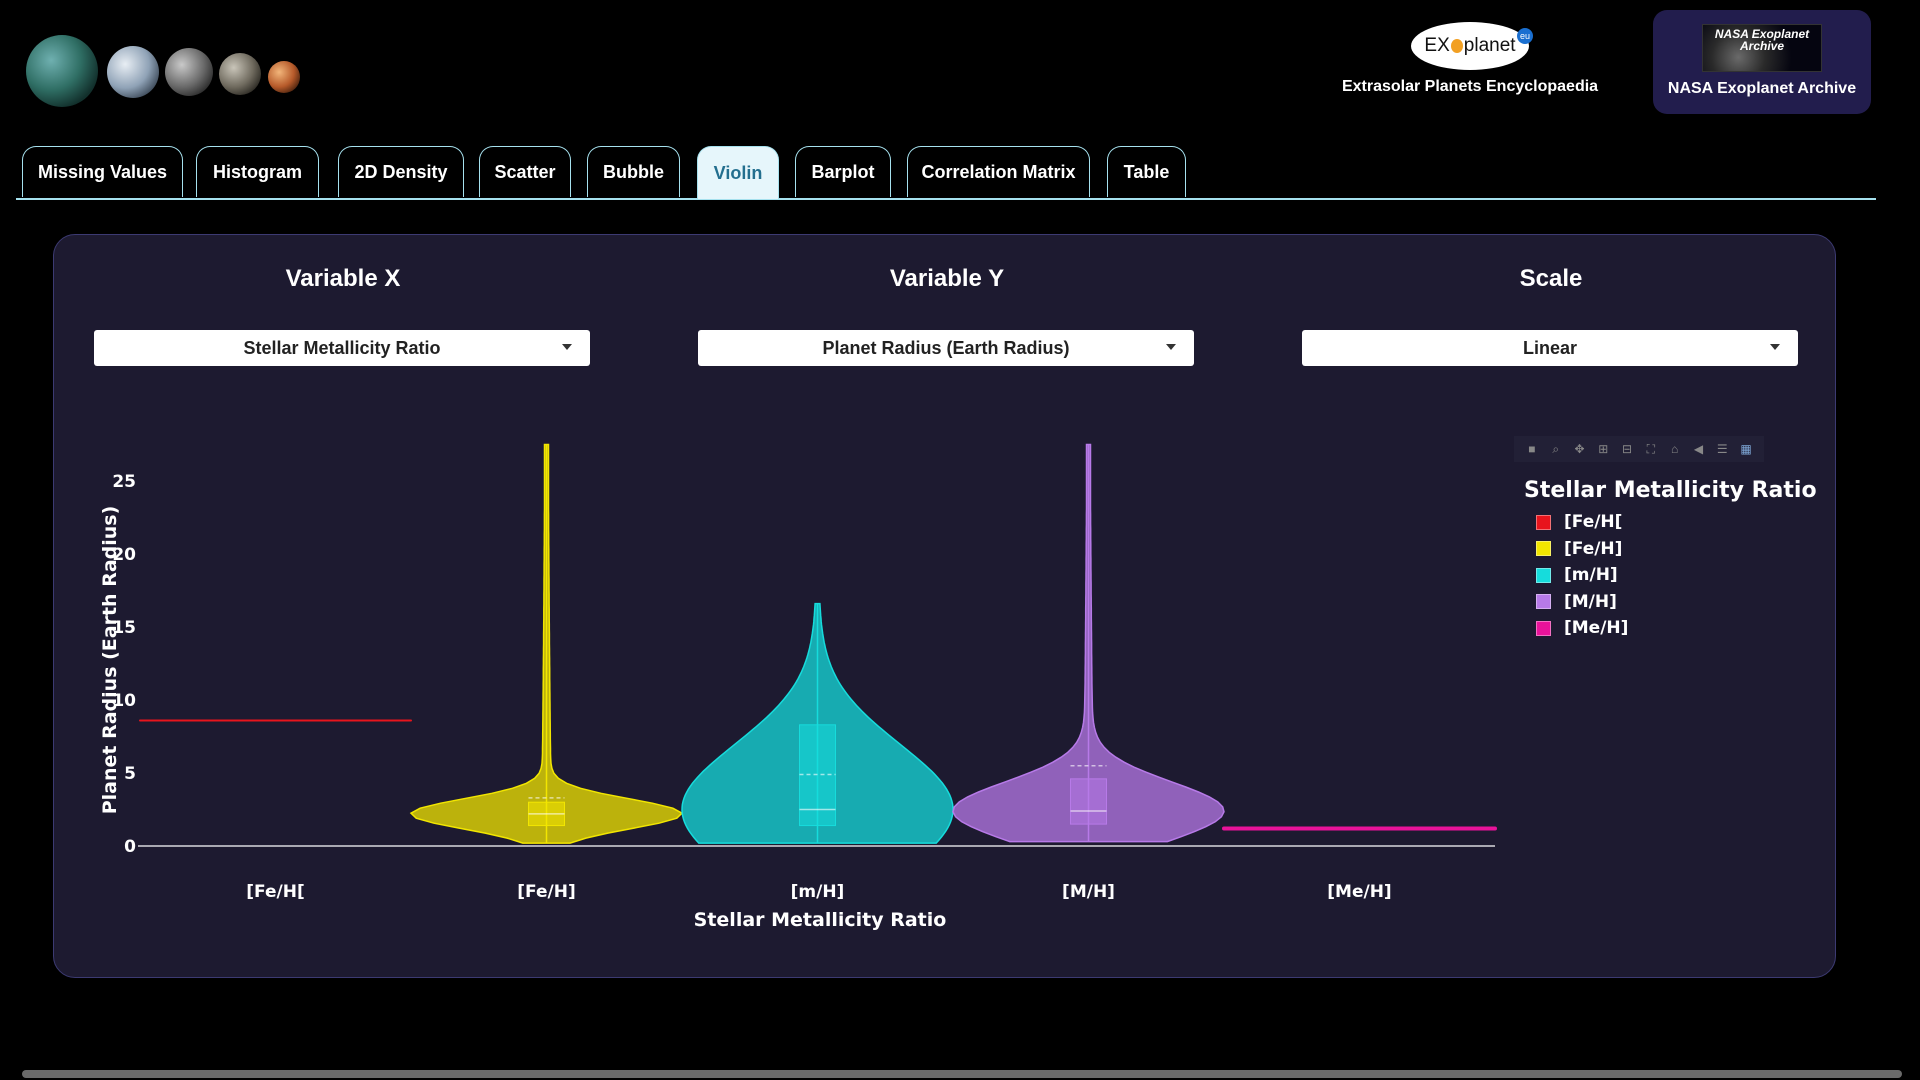  I want to click on variable-y-label: Variable Y, so click(947, 278).